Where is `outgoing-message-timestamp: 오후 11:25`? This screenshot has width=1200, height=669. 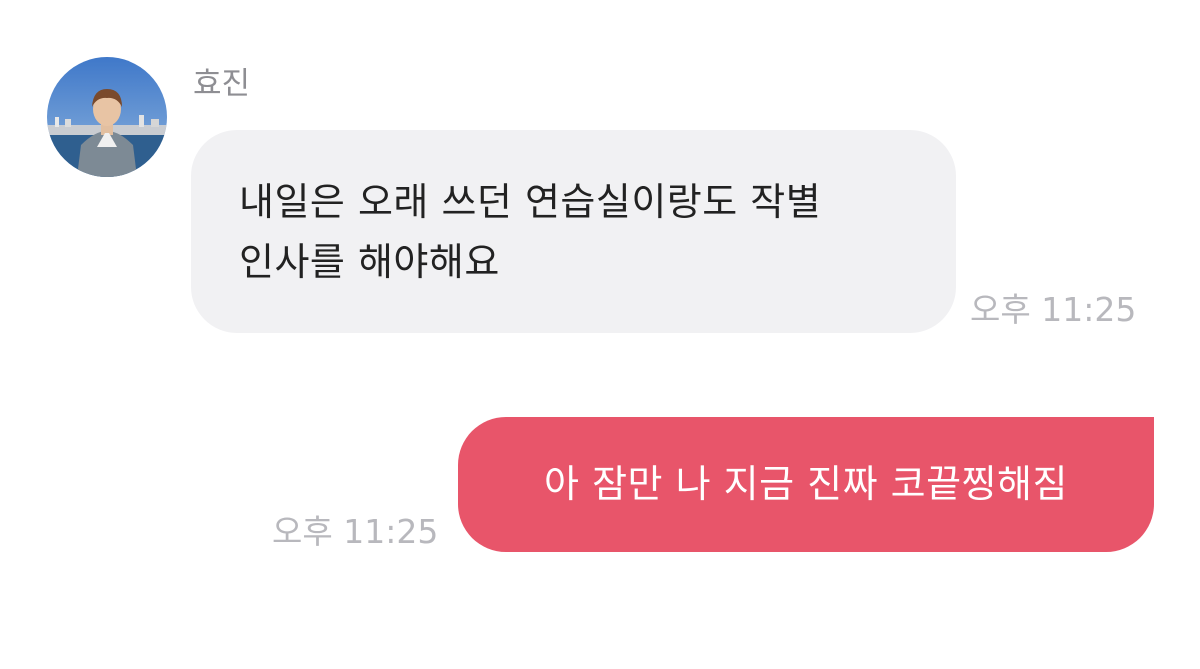 outgoing-message-timestamp: 오후 11:25 is located at coordinates (355, 531).